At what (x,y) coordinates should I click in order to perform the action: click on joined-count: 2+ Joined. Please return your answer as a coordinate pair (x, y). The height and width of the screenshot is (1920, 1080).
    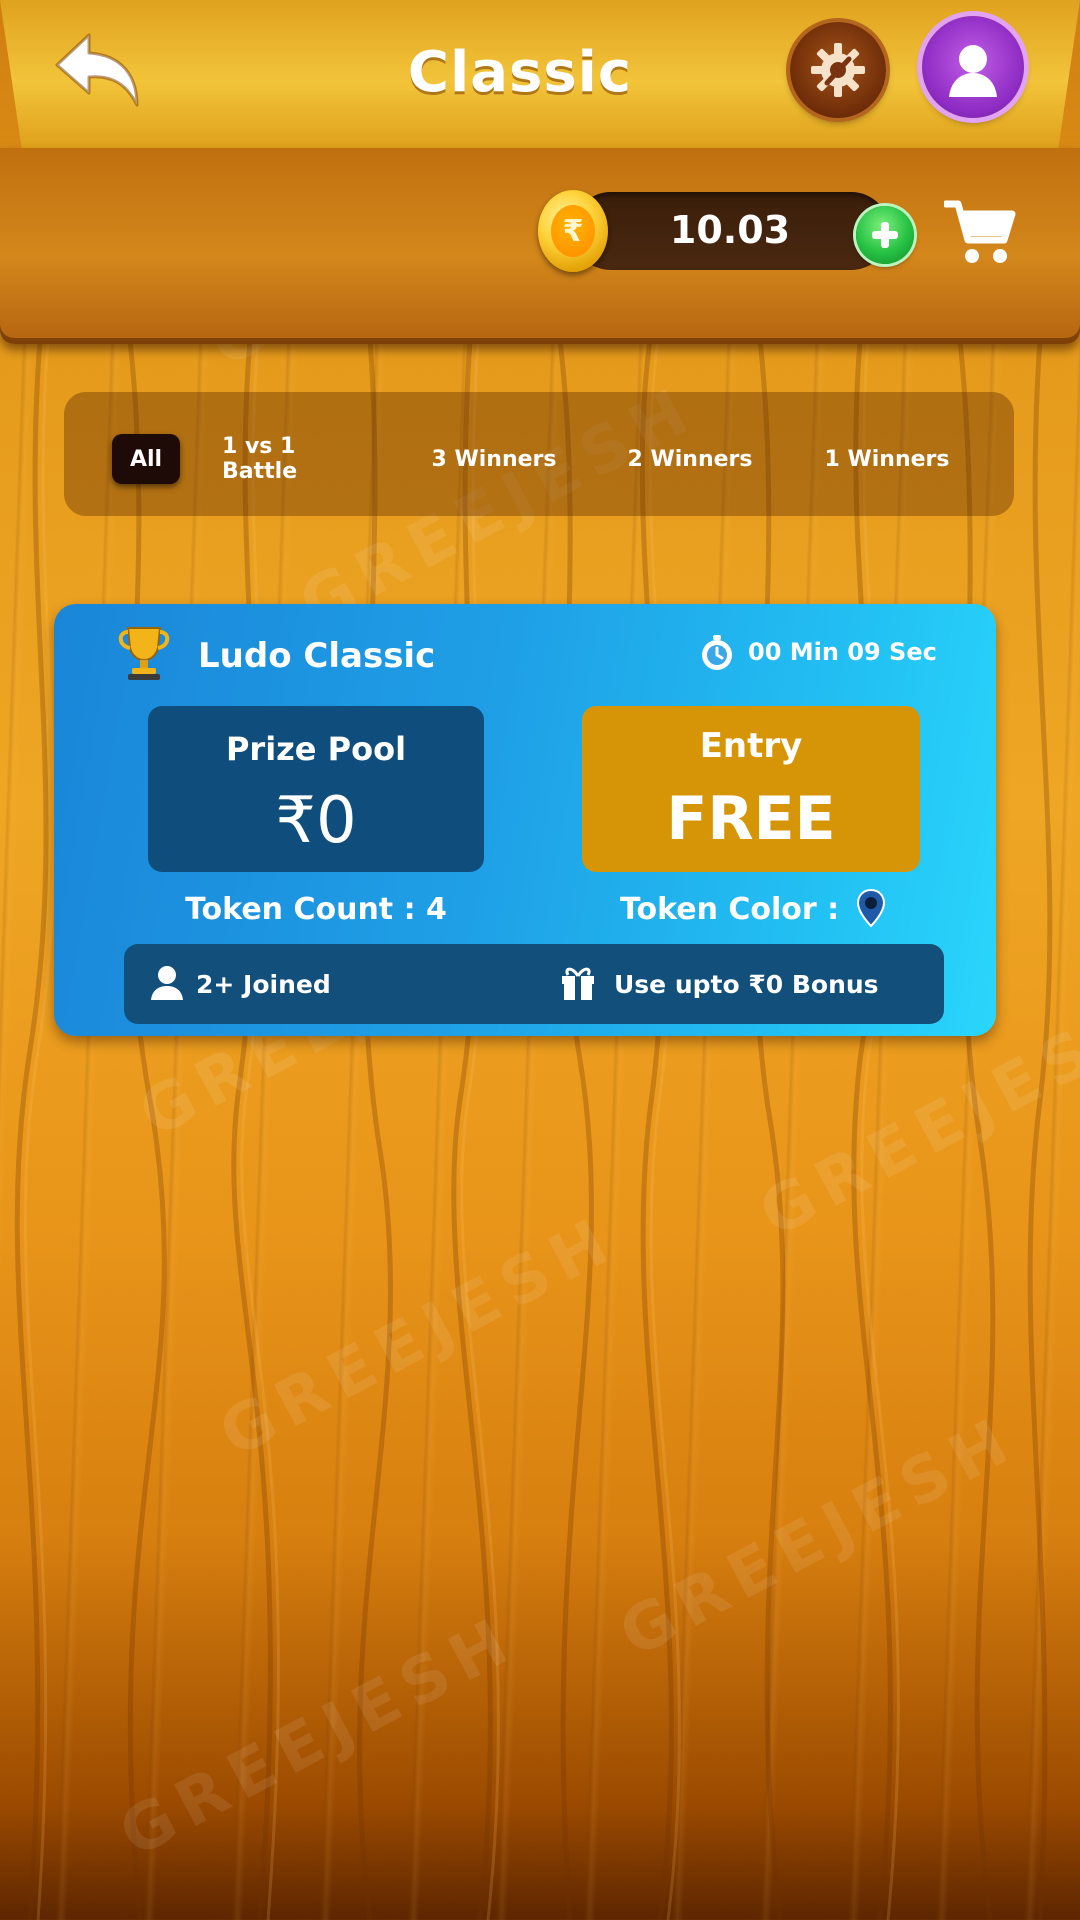
    Looking at the image, I should click on (263, 984).